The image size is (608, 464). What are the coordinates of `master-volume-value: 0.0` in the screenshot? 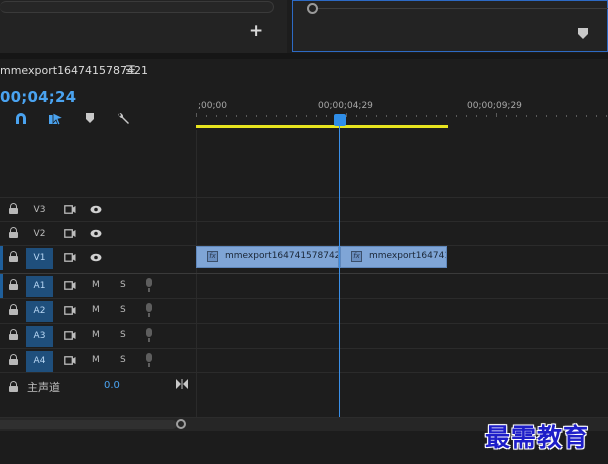 It's located at (112, 385).